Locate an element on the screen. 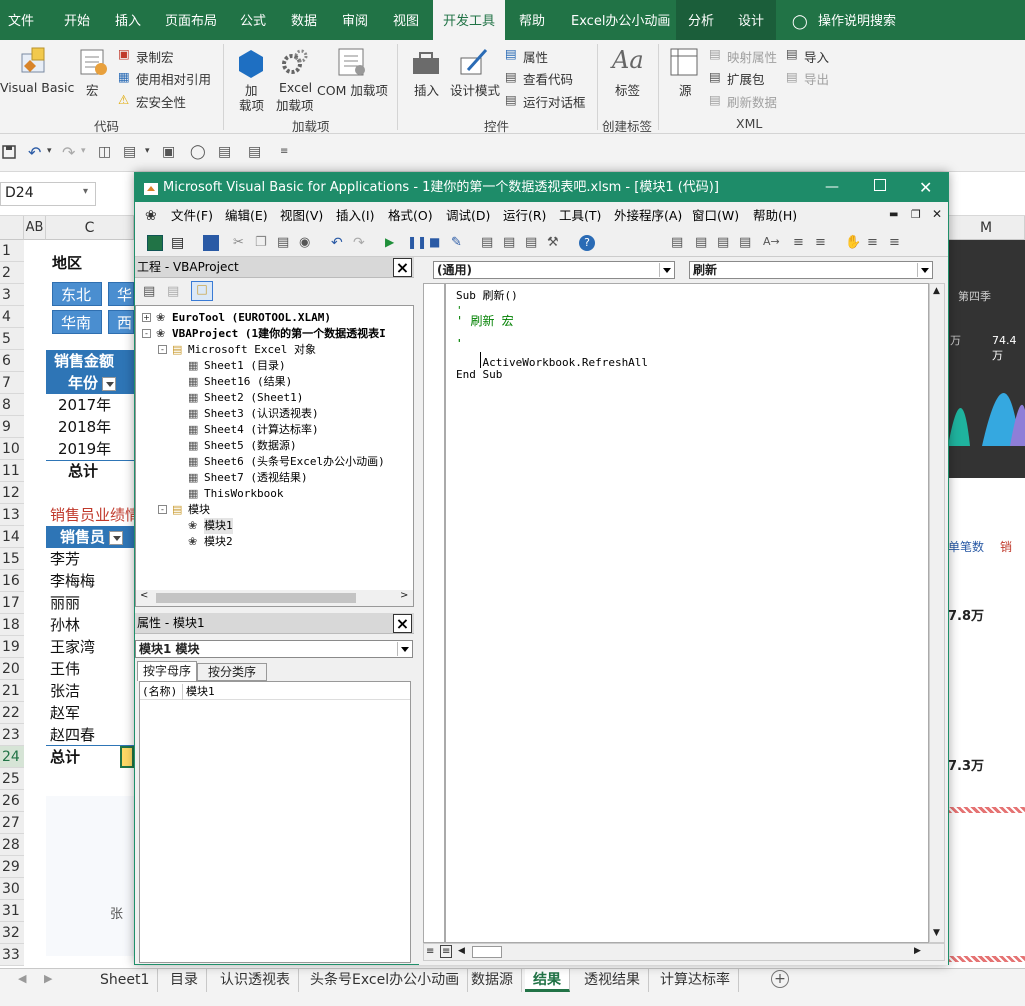 The height and width of the screenshot is (1006, 1025). run-icon: ▶ is located at coordinates (393, 243).